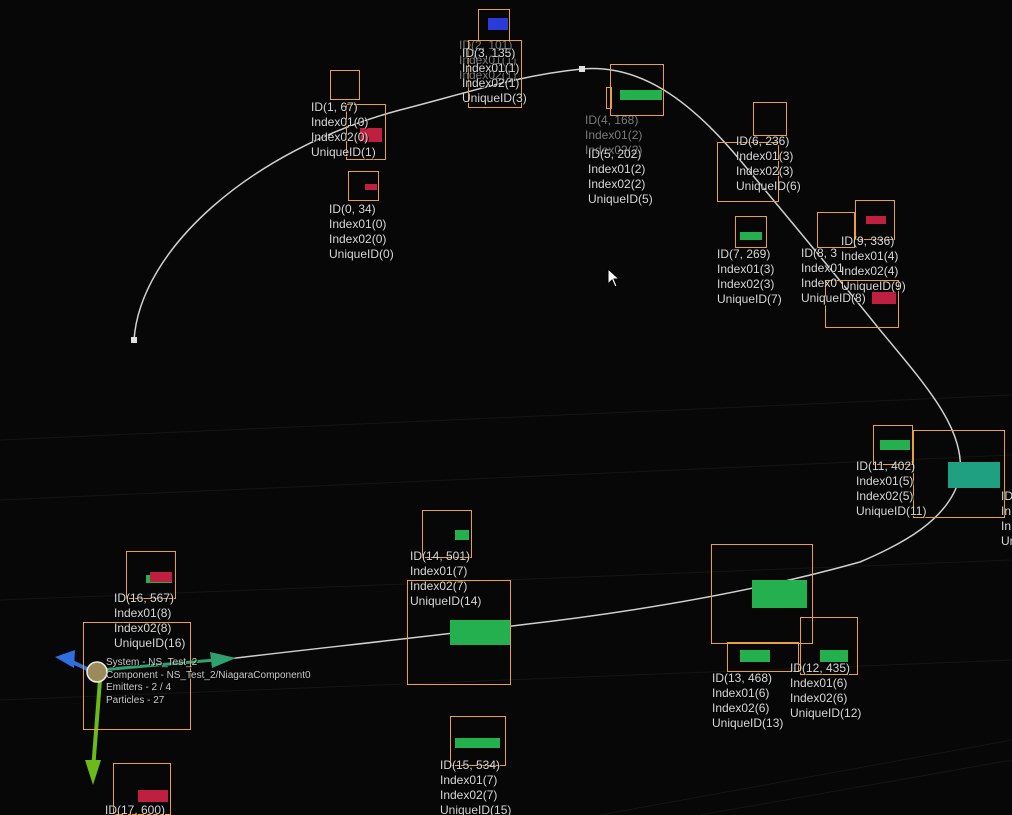  What do you see at coordinates (891, 511) in the screenshot?
I see `particle-unique-id: UniqueID(11)` at bounding box center [891, 511].